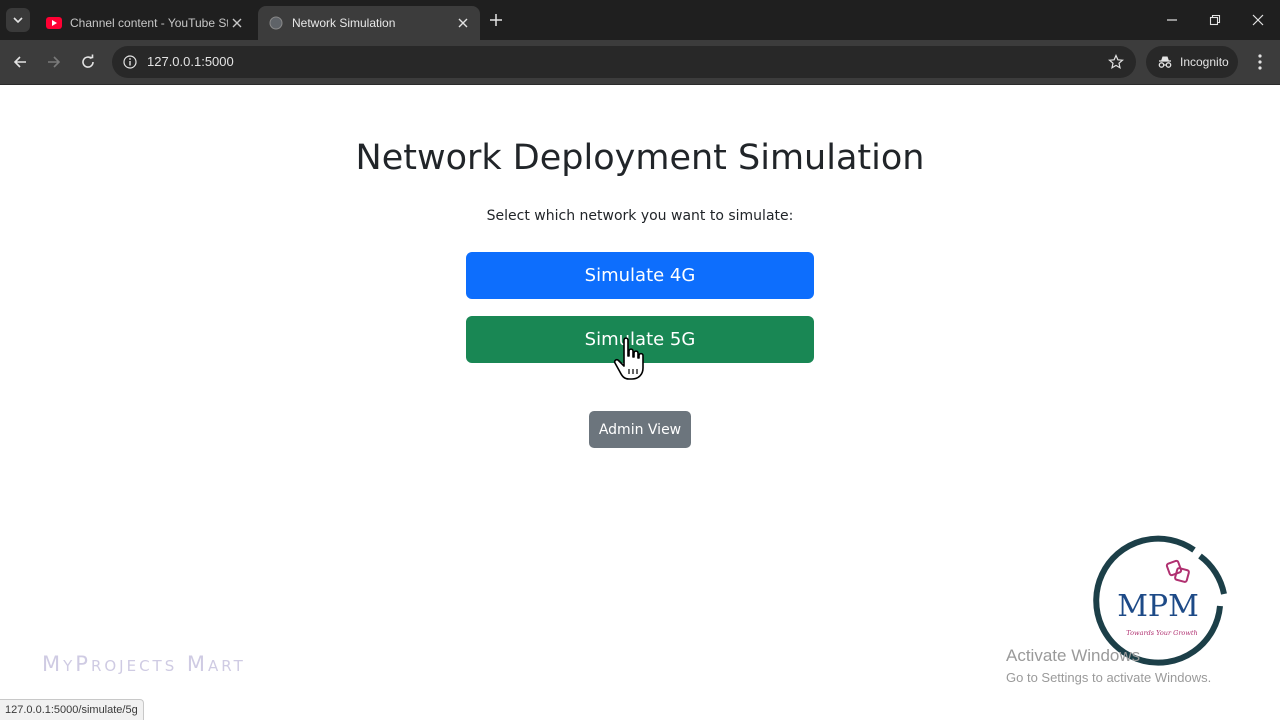 The image size is (1280, 720). What do you see at coordinates (72, 709) in the screenshot?
I see `link-status-bar: 127.0.0.1:5000/simulate/5g` at bounding box center [72, 709].